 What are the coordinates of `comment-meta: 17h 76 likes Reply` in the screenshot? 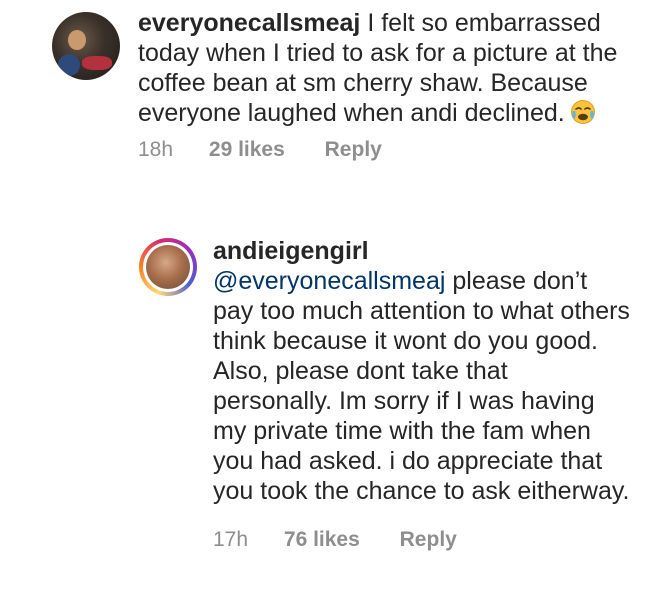 It's located at (352, 540).